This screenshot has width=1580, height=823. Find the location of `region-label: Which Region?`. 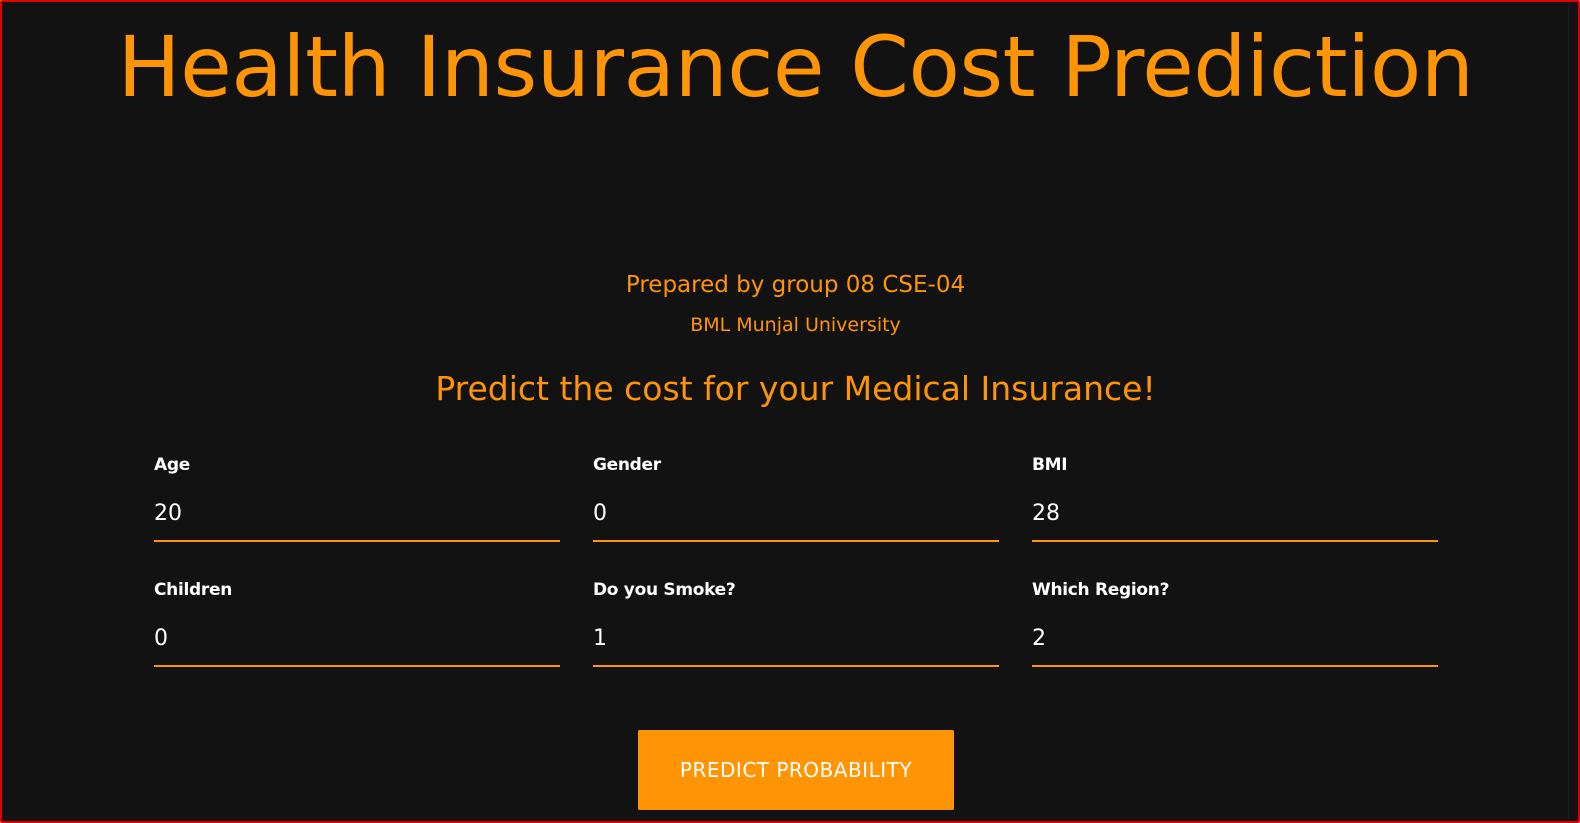

region-label: Which Region? is located at coordinates (1101, 590).